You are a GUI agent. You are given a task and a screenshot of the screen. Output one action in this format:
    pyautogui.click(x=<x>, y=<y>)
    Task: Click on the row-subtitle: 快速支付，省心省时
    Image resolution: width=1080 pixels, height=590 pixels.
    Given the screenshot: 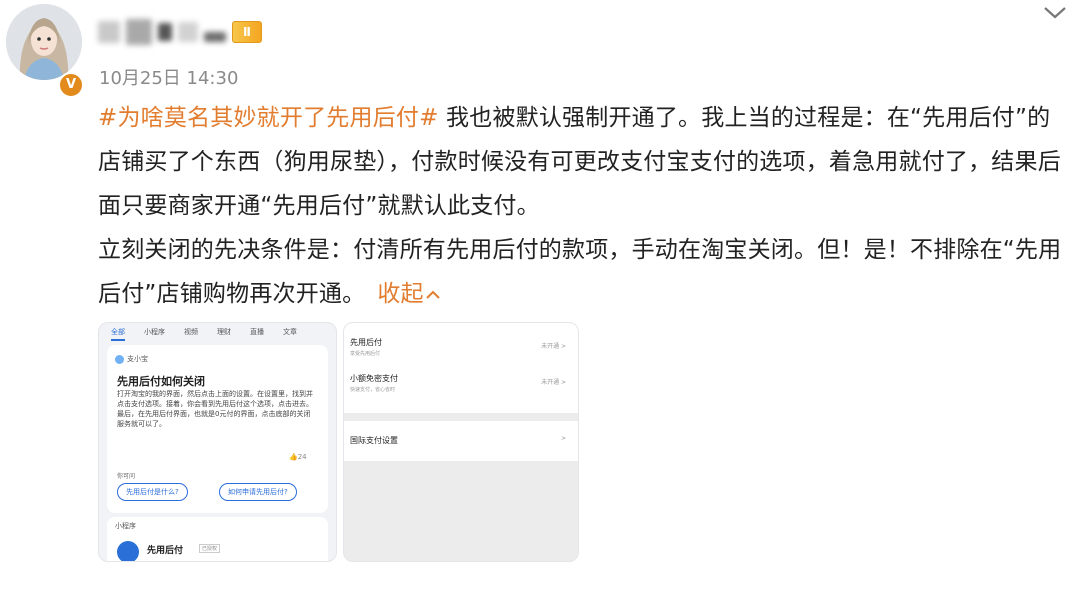 What is the action you would take?
    pyautogui.click(x=373, y=390)
    